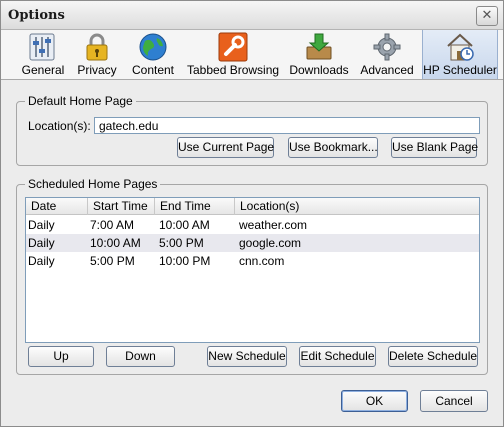 Image resolution: width=504 pixels, height=427 pixels. Describe the element at coordinates (61, 356) in the screenshot. I see `up-button: Up` at that location.